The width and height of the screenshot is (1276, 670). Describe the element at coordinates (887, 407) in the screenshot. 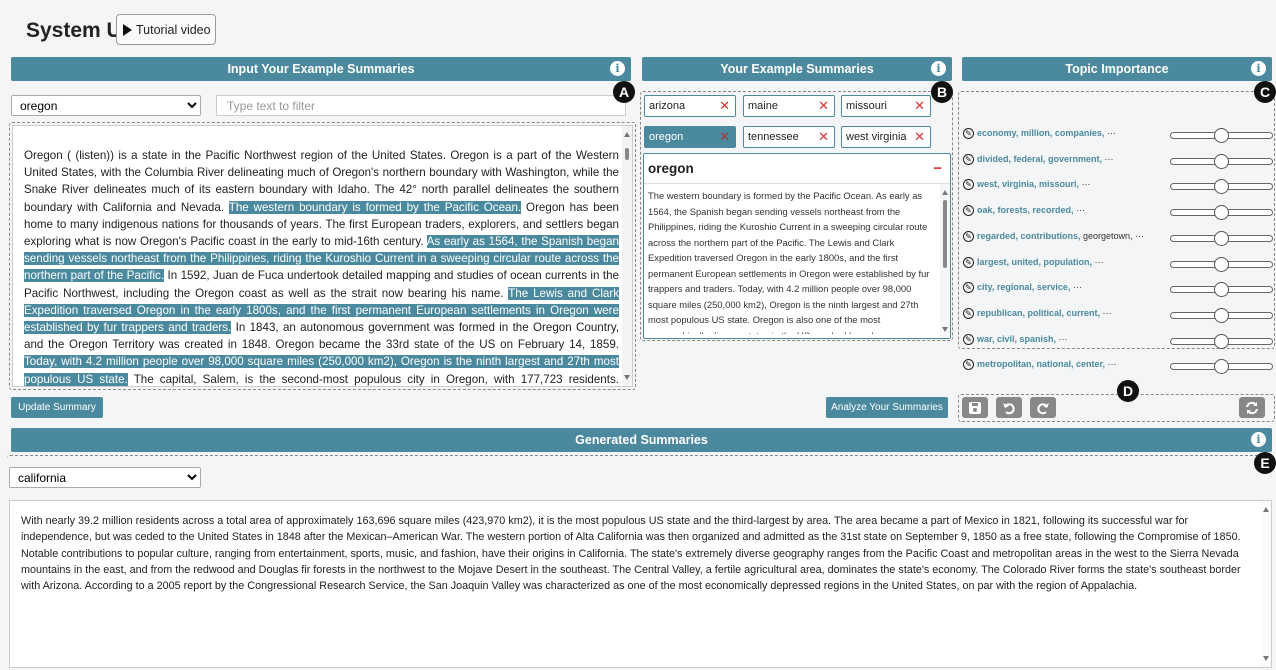

I see `analyze-summaries-button: Analyze Your Summaries` at that location.